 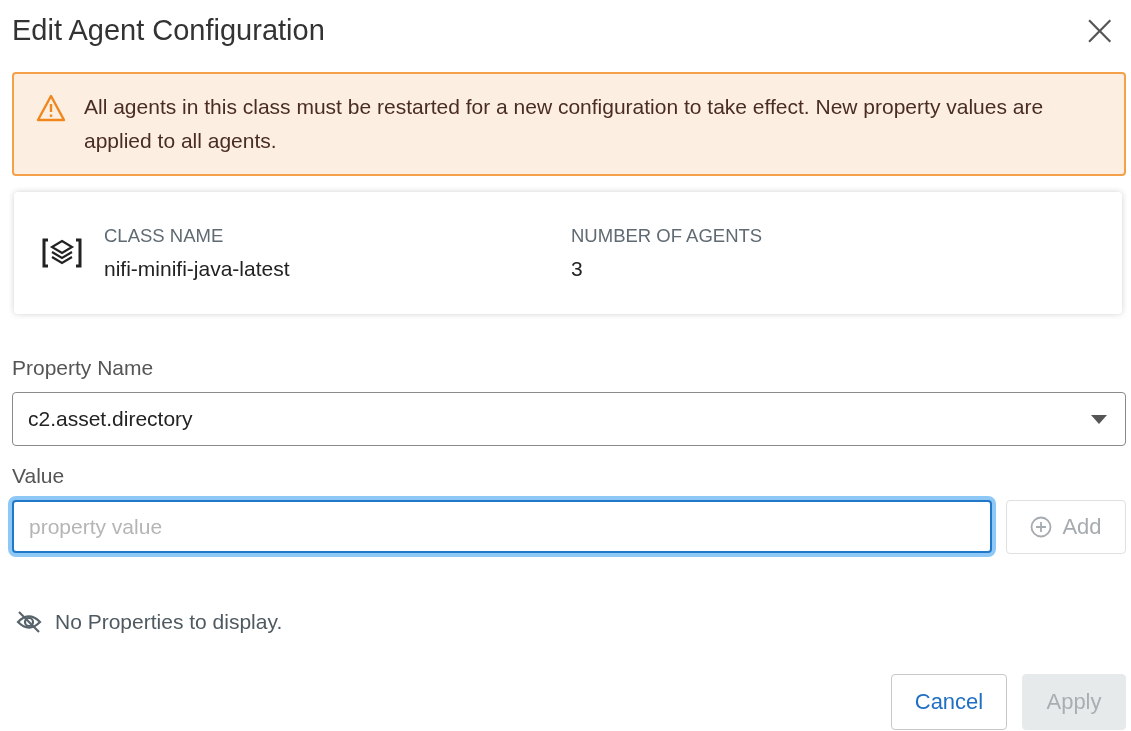 I want to click on field-label: Value, so click(x=39, y=476).